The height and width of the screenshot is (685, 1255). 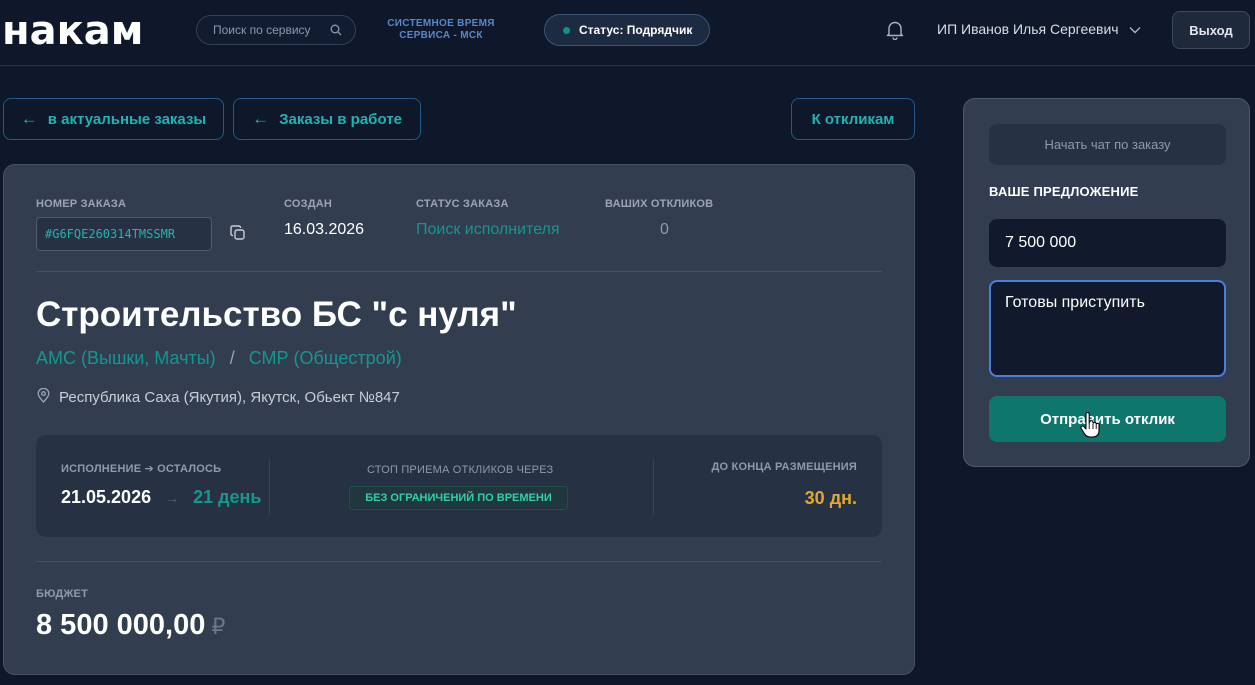 What do you see at coordinates (460, 470) in the screenshot?
I see `stop-label: СТОП ПРИЕМА ОТКЛИКОВ ЧЕРЕЗ` at bounding box center [460, 470].